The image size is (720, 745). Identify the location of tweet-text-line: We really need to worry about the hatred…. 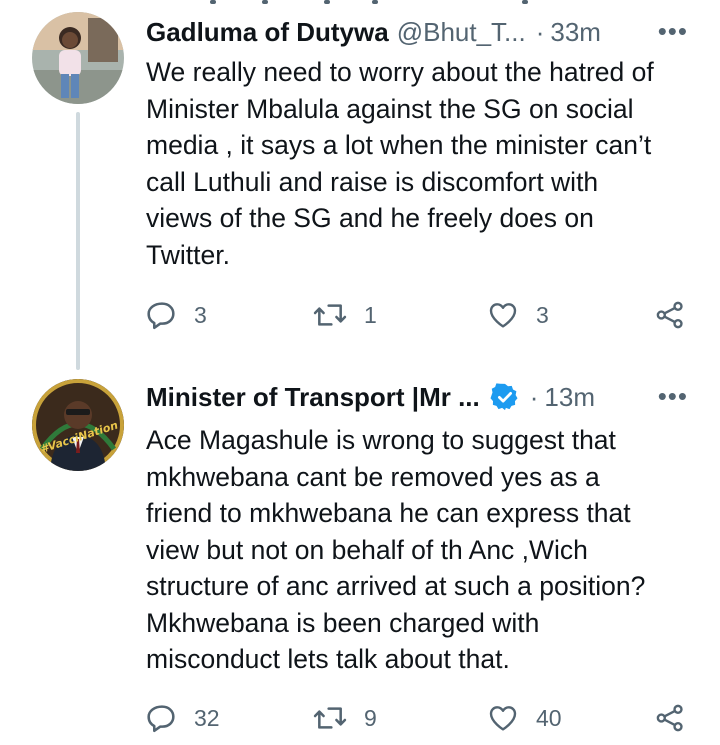
(400, 72).